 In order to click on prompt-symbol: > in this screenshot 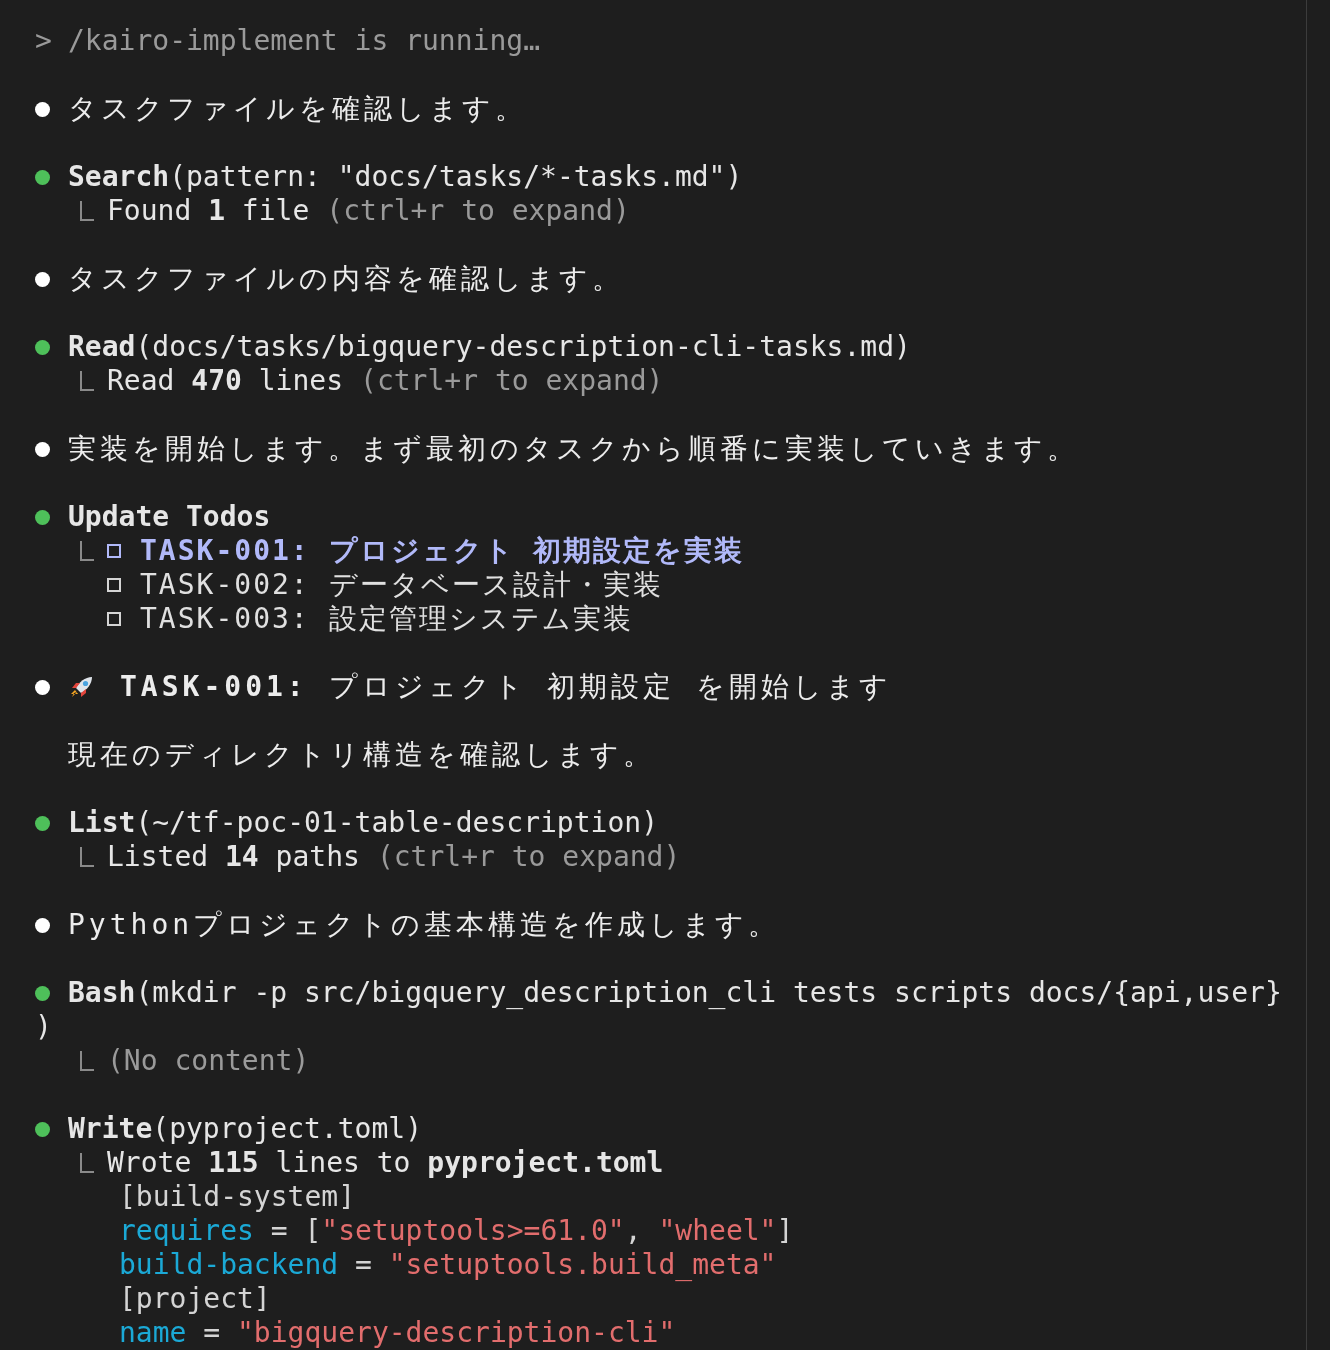, I will do `click(44, 41)`.